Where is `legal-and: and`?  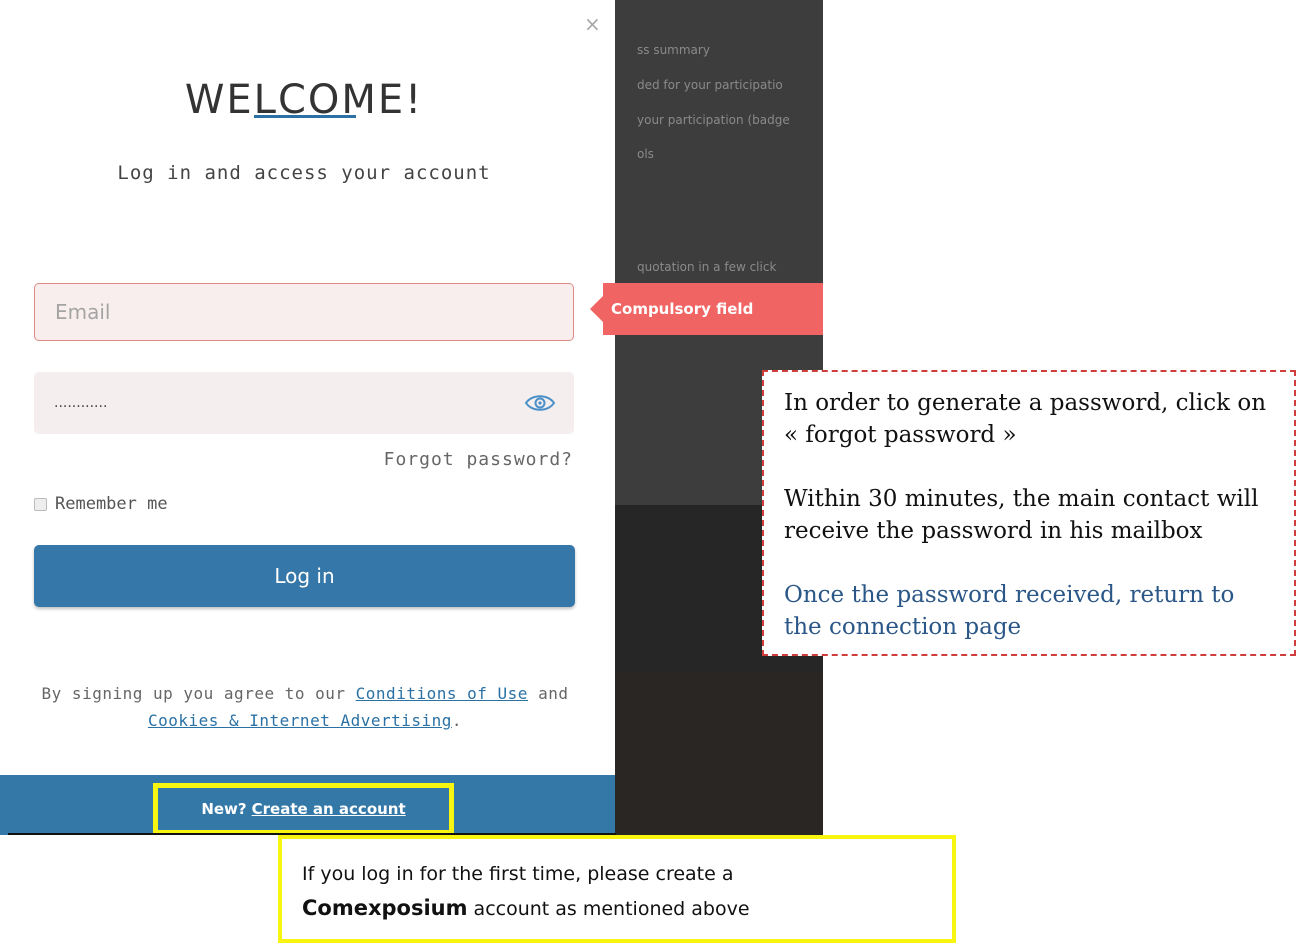 legal-and: and is located at coordinates (553, 693).